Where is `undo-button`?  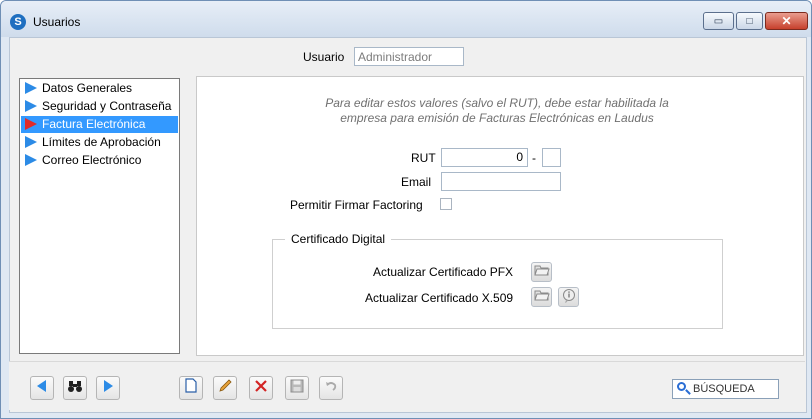 undo-button is located at coordinates (331, 388).